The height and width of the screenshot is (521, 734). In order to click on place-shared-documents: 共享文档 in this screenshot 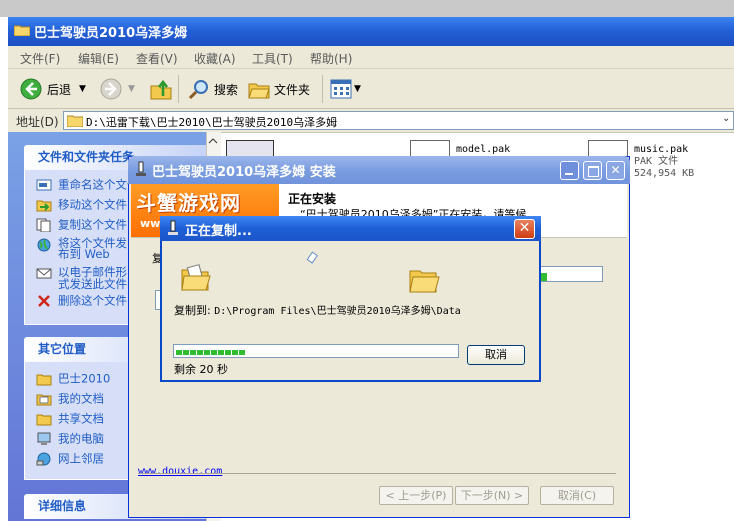, I will do `click(70, 419)`.